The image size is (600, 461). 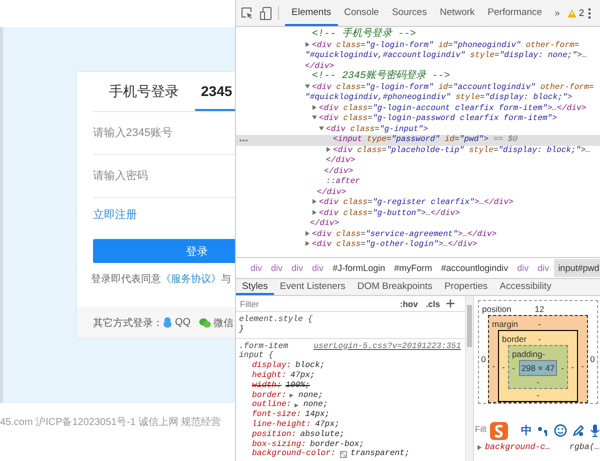 I want to click on panel-tab: Sources, so click(x=409, y=13).